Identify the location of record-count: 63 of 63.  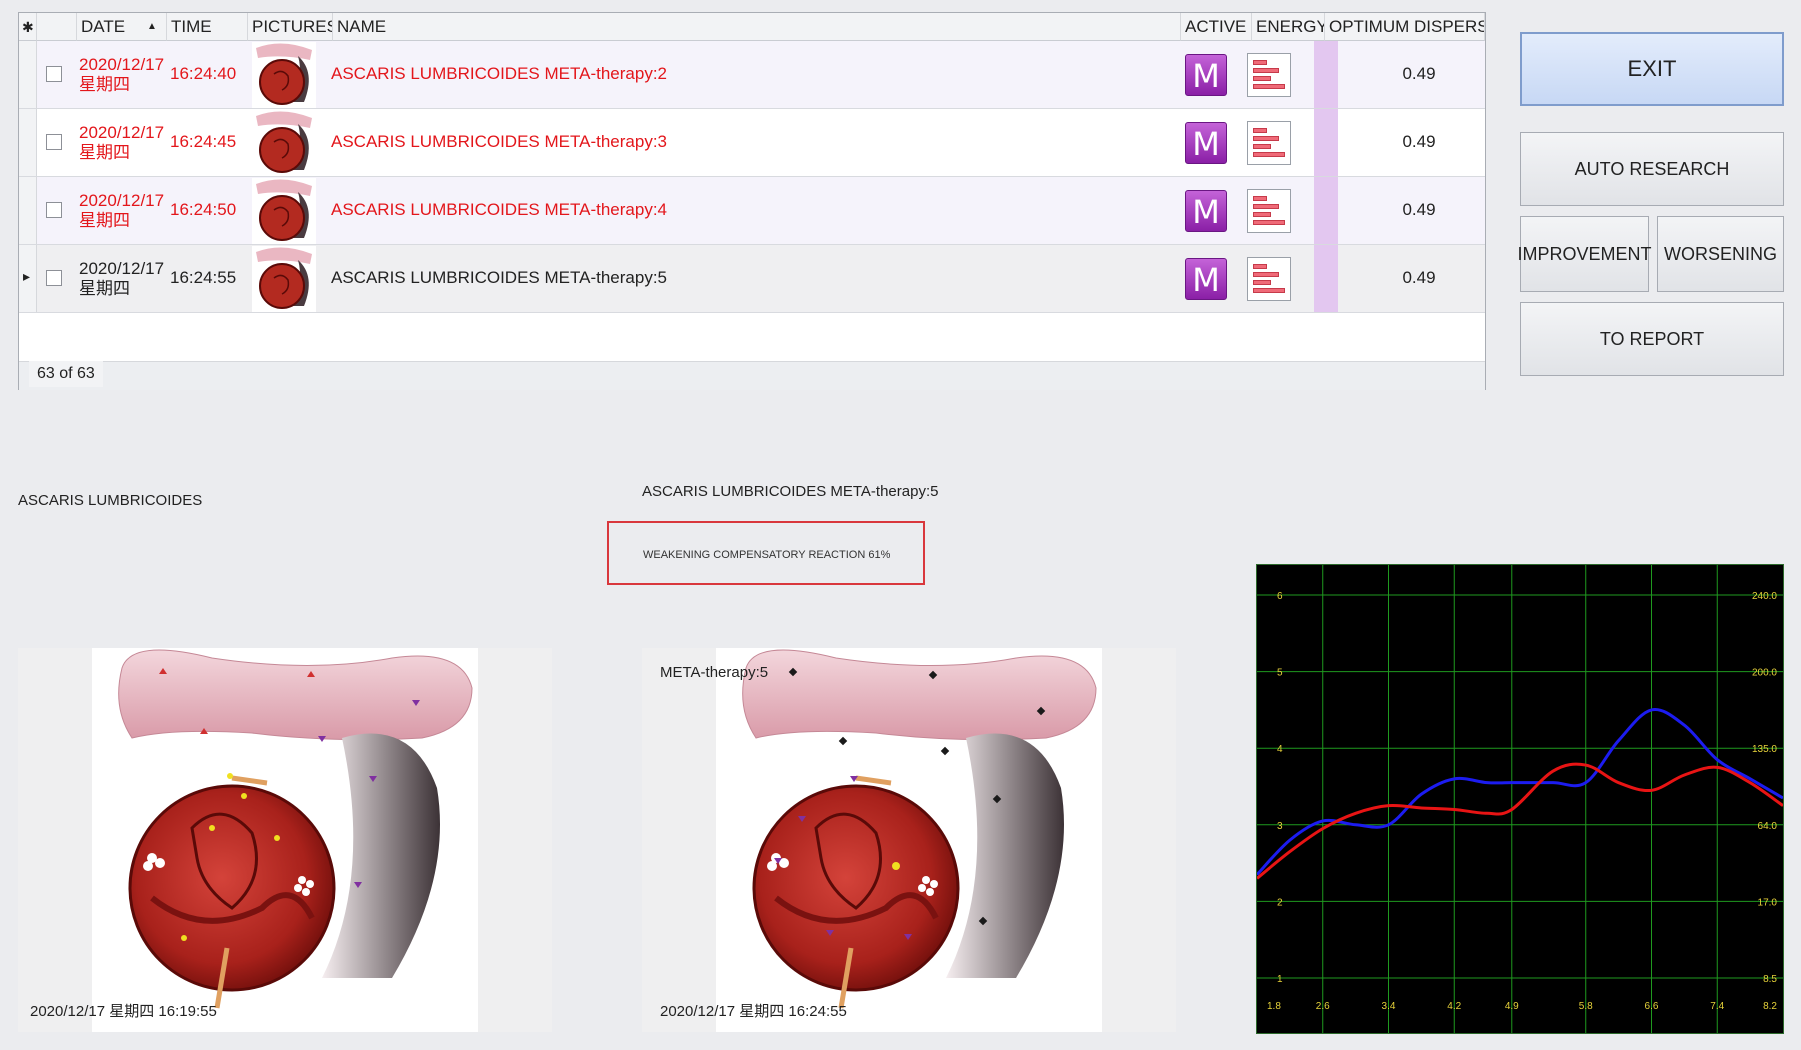
(66, 374).